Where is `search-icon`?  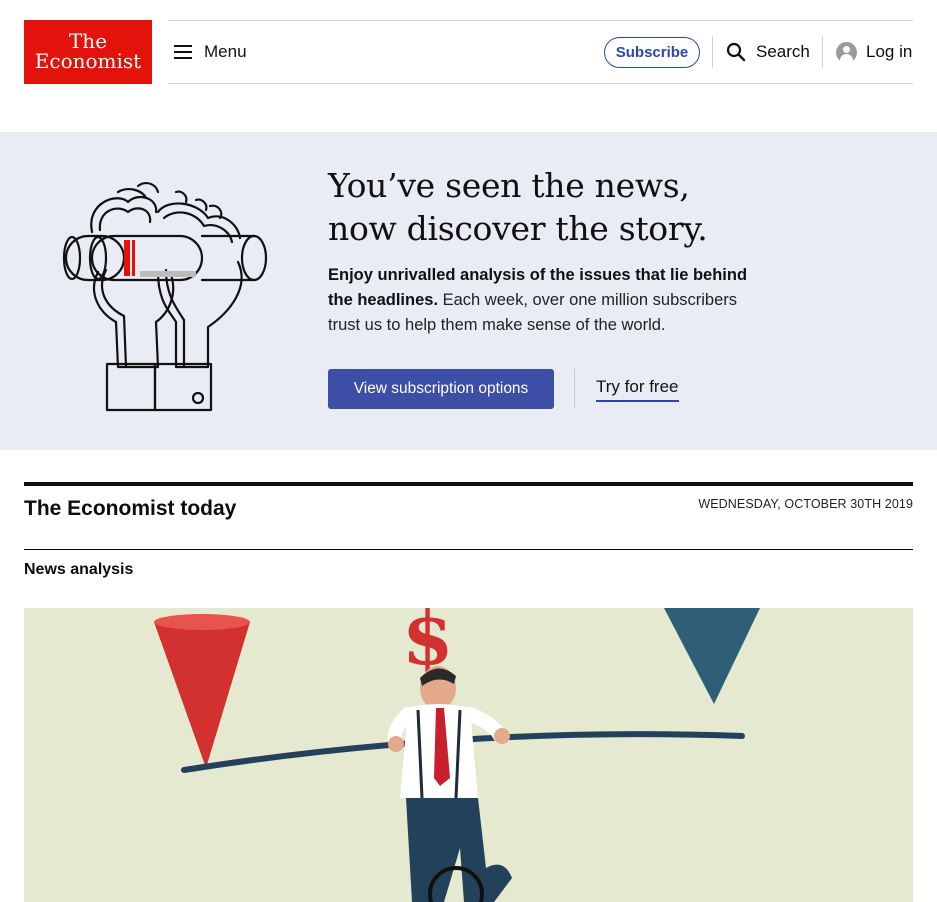
search-icon is located at coordinates (736, 52).